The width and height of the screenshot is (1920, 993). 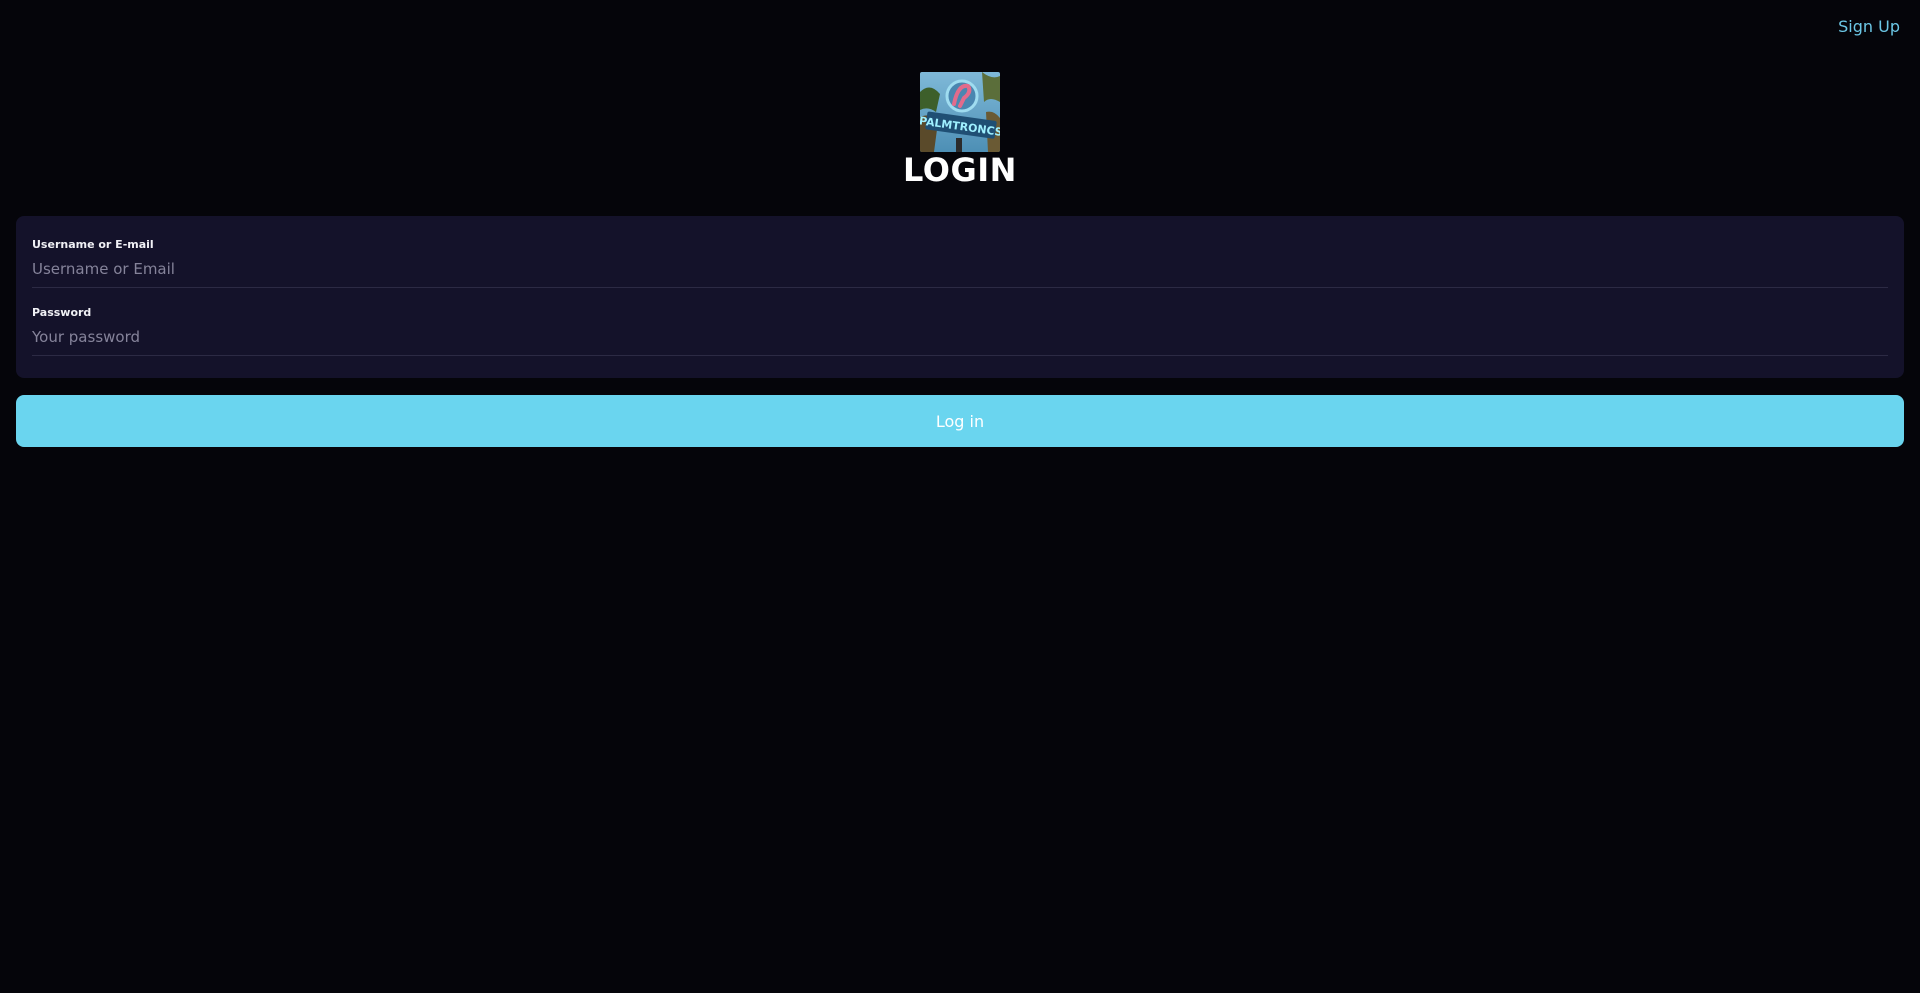 I want to click on password-label: Password, so click(x=62, y=312).